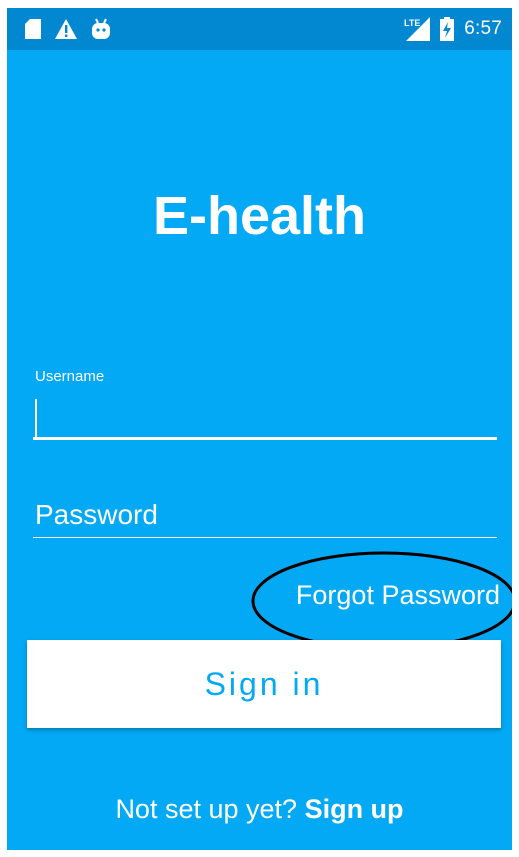 The width and height of the screenshot is (519, 857). Describe the element at coordinates (398, 595) in the screenshot. I see `forgot-password-link: Forgot Password` at that location.